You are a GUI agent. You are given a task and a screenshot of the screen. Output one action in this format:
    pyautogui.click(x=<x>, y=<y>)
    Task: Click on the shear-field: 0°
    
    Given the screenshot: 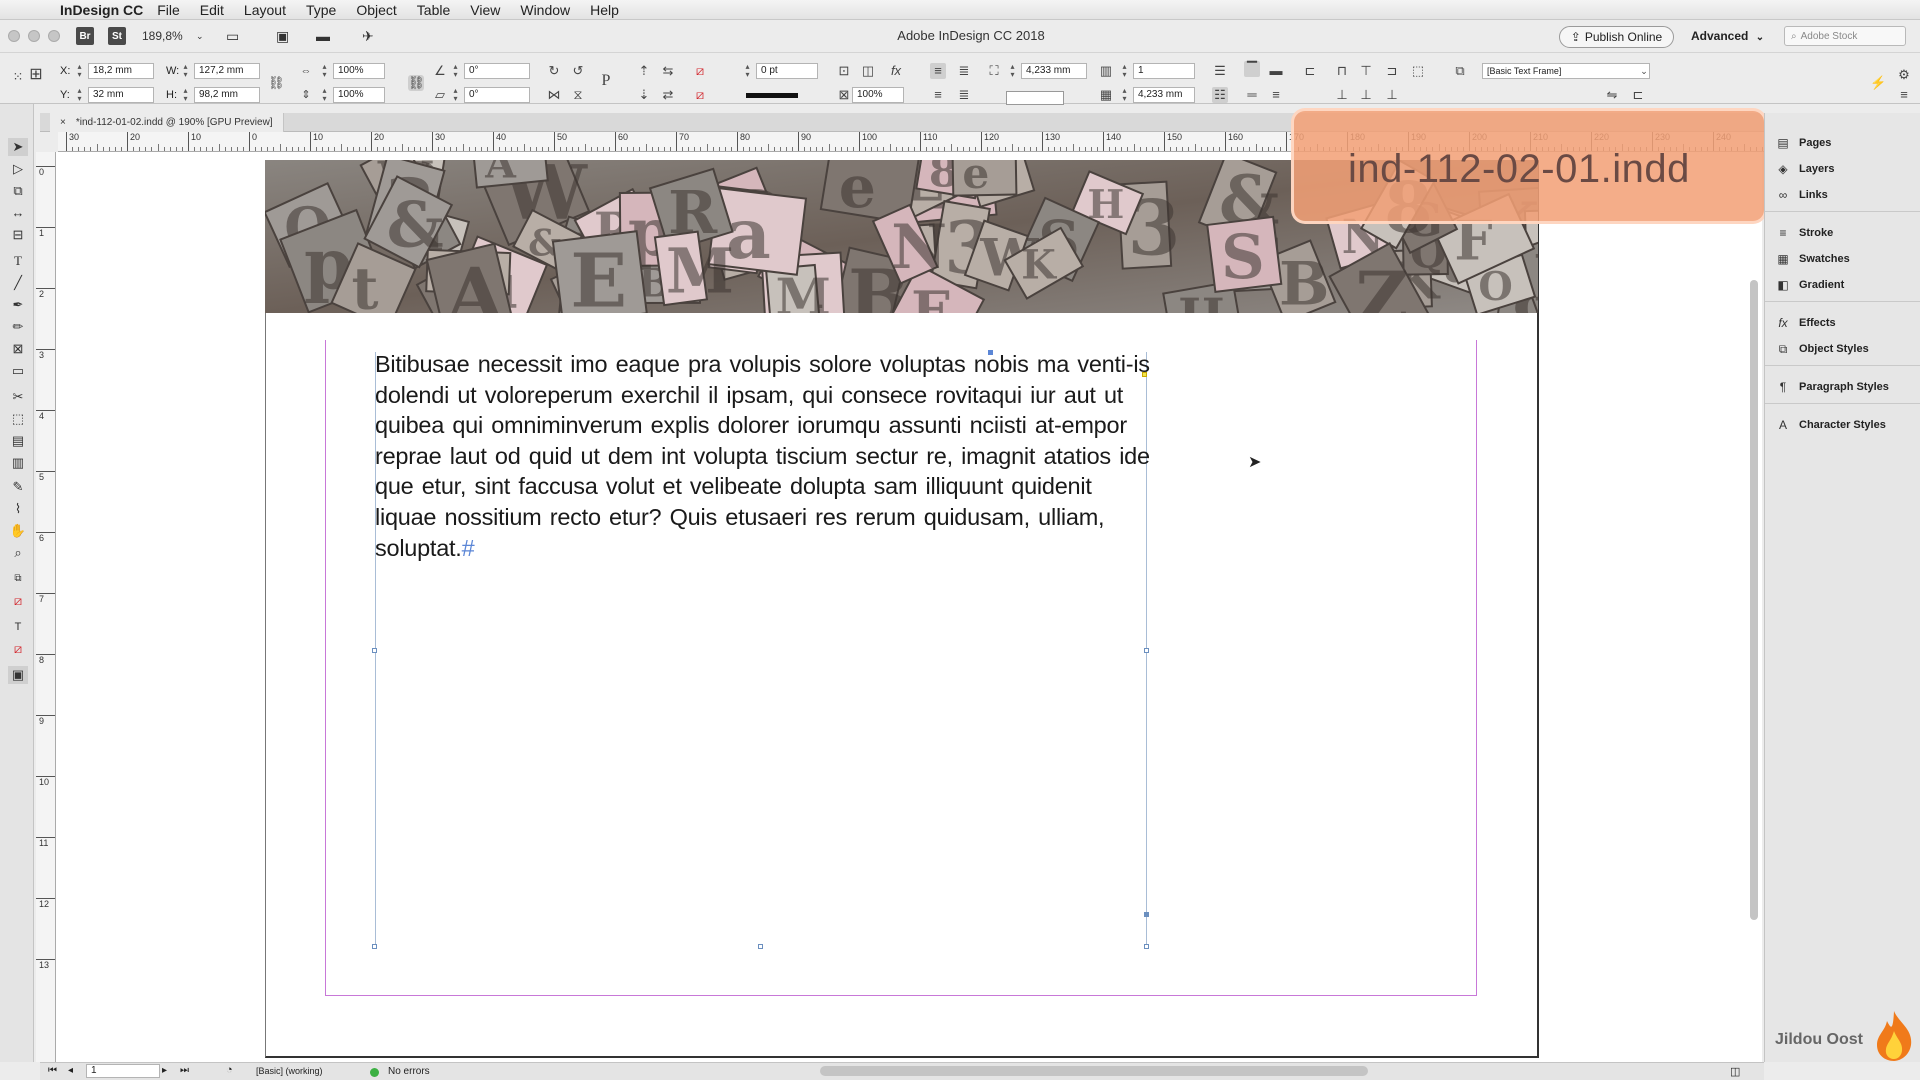 What is the action you would take?
    pyautogui.click(x=497, y=95)
    